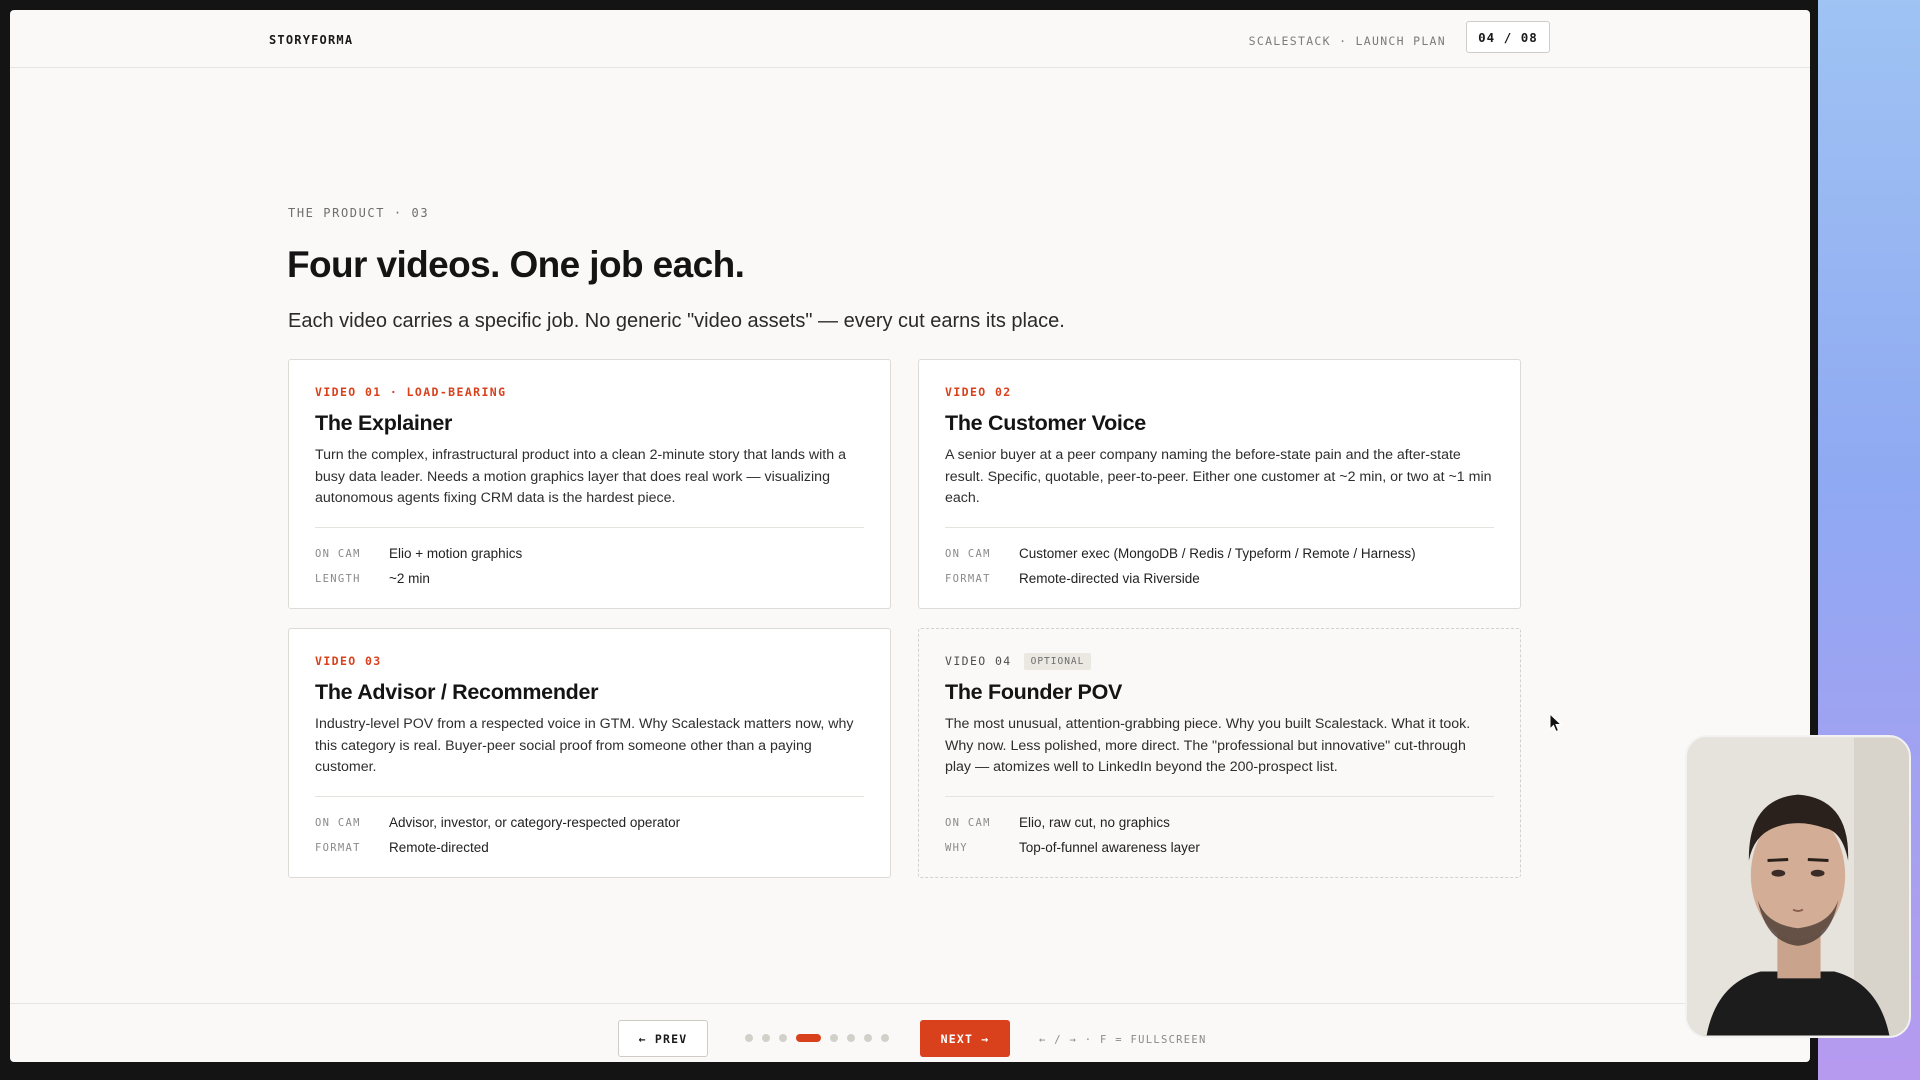 The image size is (1920, 1080). I want to click on meta-value: Top-of-funnel awareness layer, so click(1109, 847).